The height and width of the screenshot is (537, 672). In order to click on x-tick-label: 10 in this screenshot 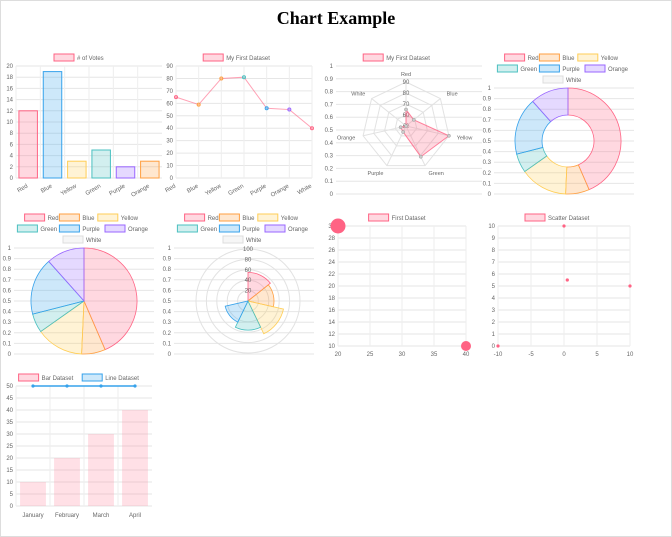, I will do `click(630, 355)`.